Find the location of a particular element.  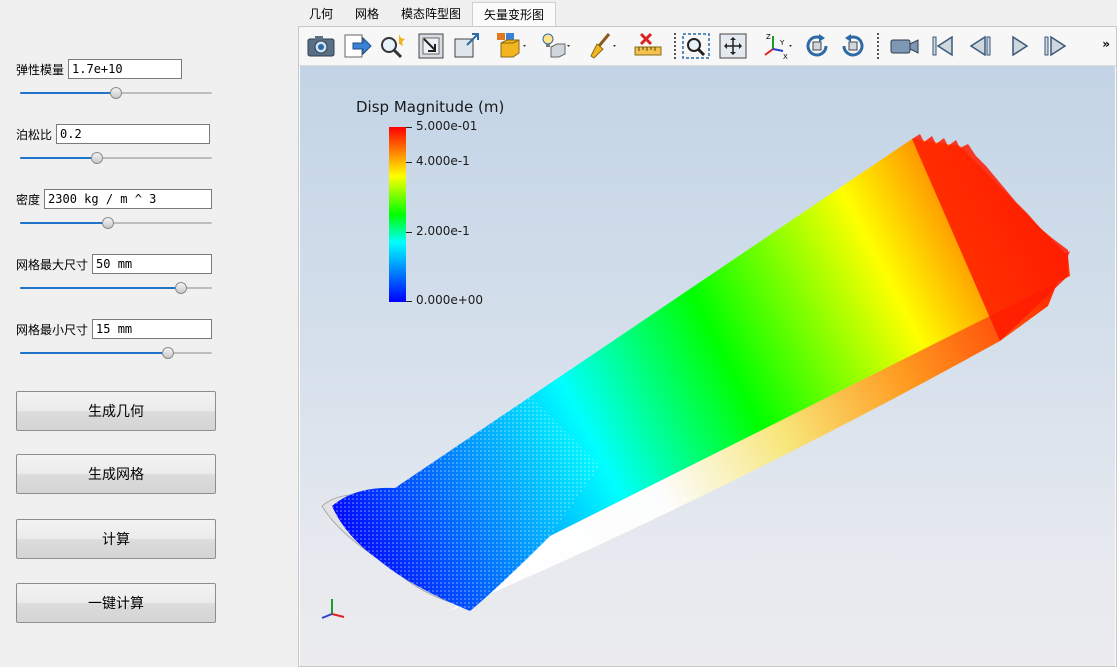

density-slider is located at coordinates (116, 223).